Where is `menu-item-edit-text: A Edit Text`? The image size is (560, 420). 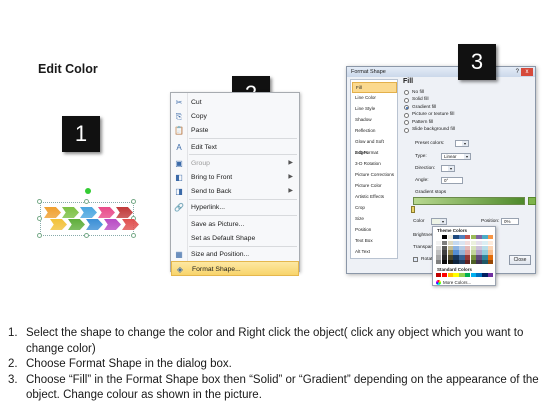 menu-item-edit-text: A Edit Text is located at coordinates (235, 147).